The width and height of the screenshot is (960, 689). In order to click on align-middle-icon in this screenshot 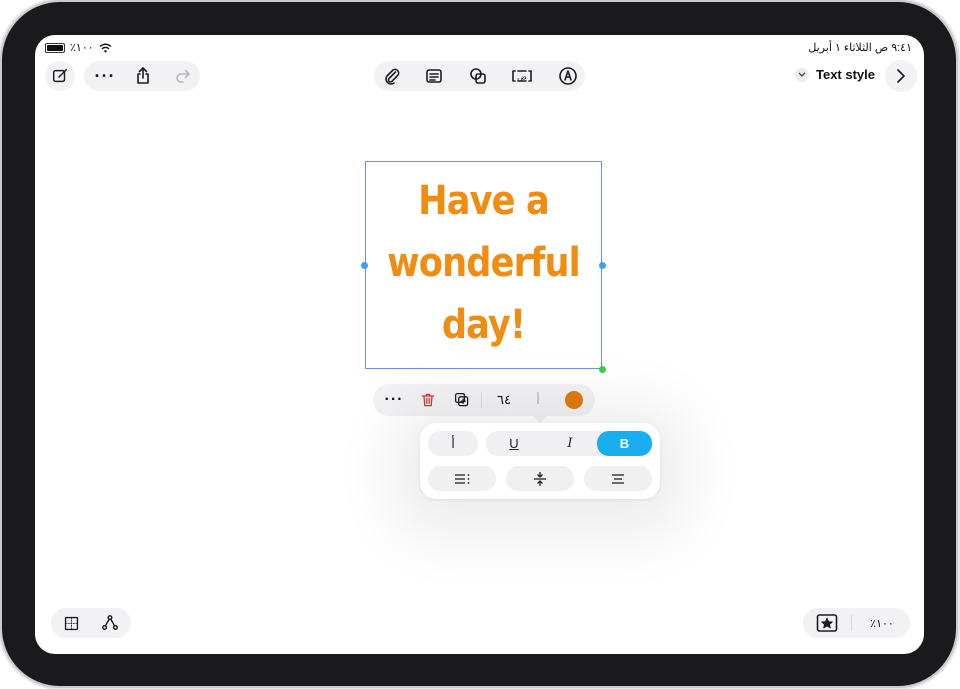, I will do `click(540, 478)`.